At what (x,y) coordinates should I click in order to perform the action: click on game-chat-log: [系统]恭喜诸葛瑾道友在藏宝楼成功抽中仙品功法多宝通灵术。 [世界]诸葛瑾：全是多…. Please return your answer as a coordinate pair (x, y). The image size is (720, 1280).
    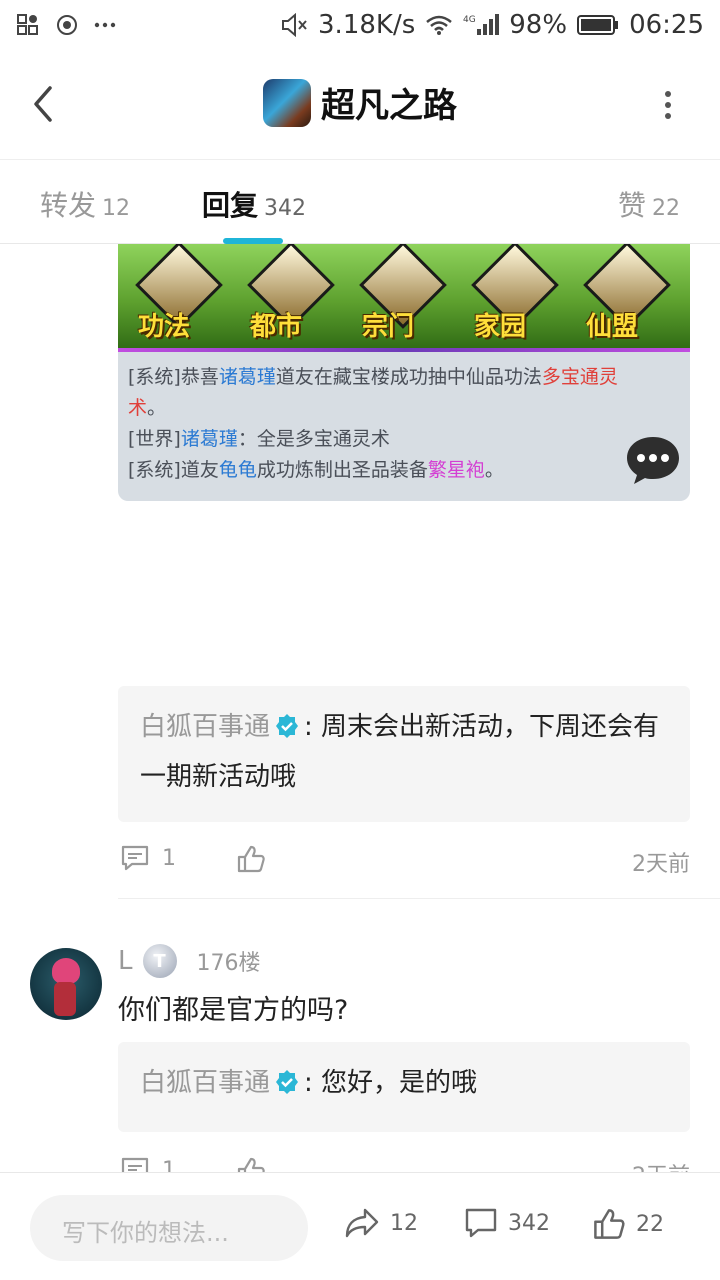
    Looking at the image, I should click on (383, 424).